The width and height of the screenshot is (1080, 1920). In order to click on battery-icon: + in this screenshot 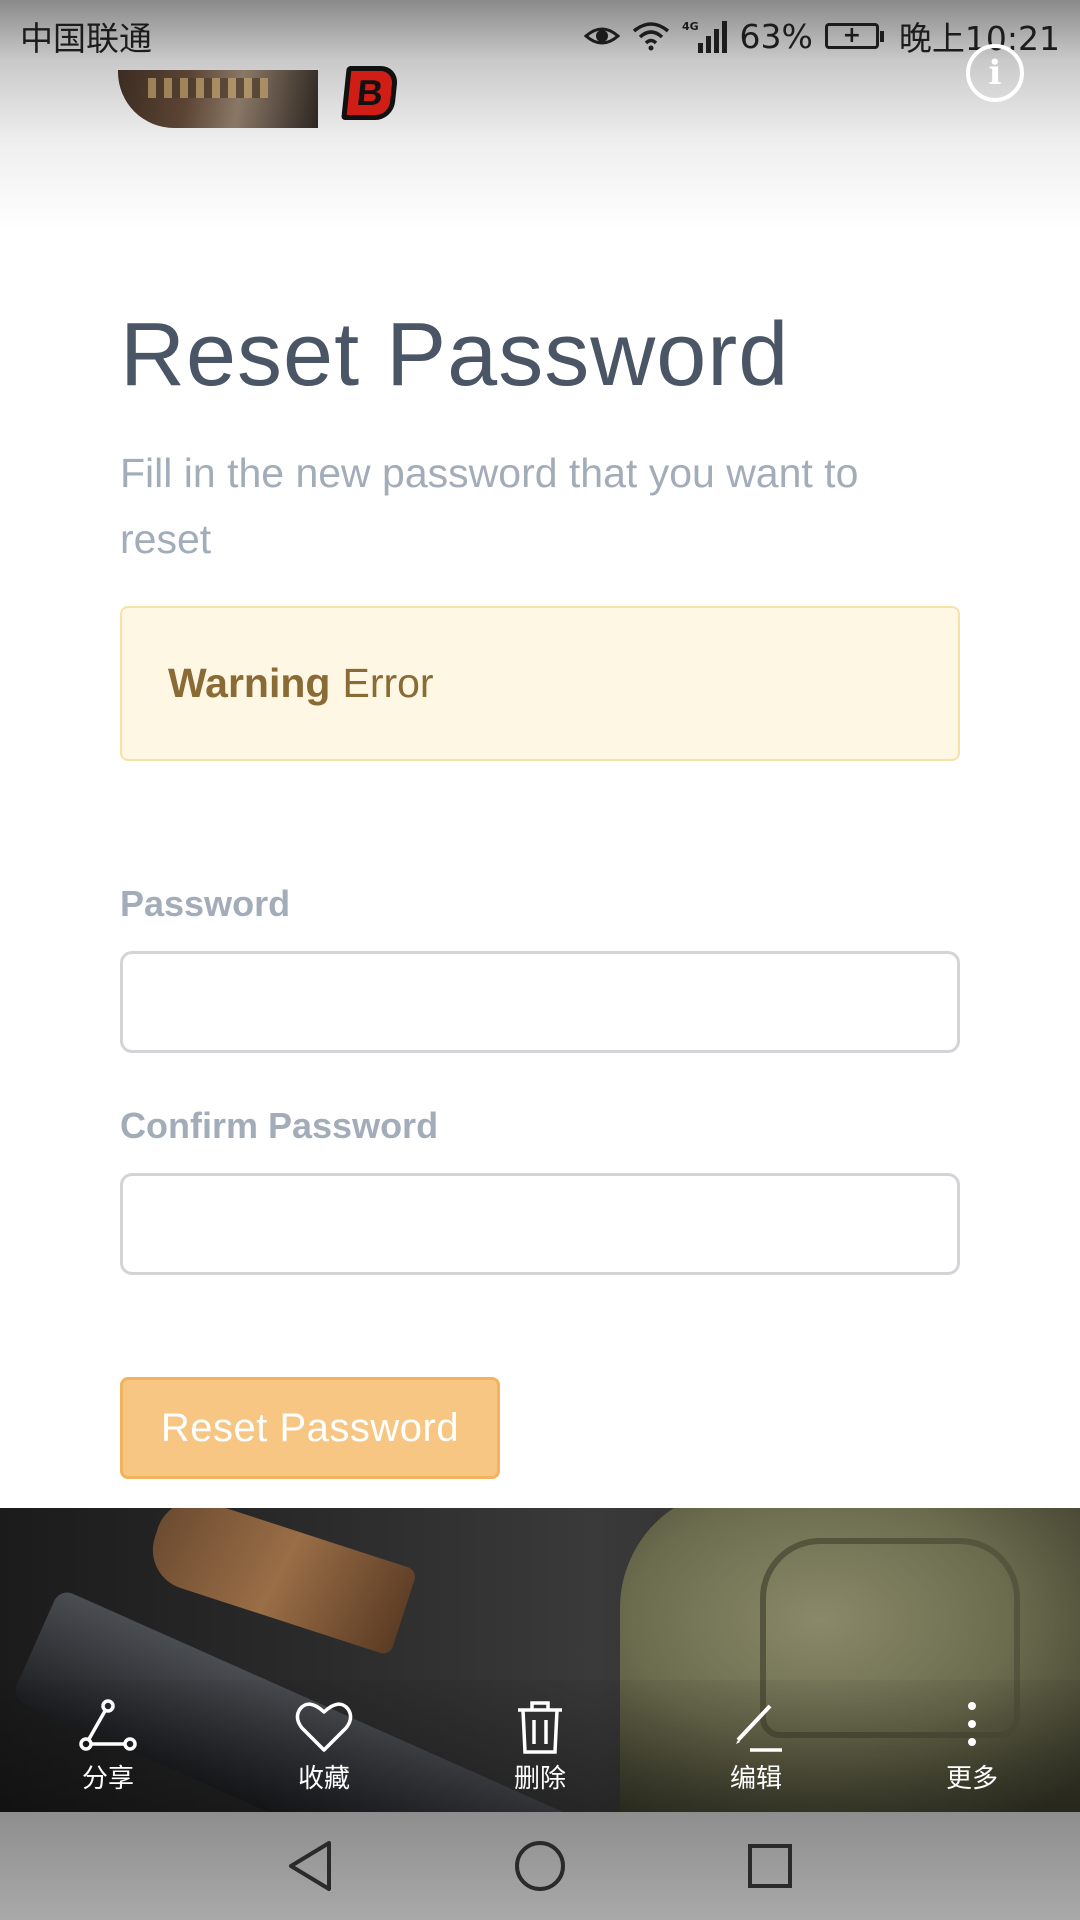, I will do `click(854, 36)`.